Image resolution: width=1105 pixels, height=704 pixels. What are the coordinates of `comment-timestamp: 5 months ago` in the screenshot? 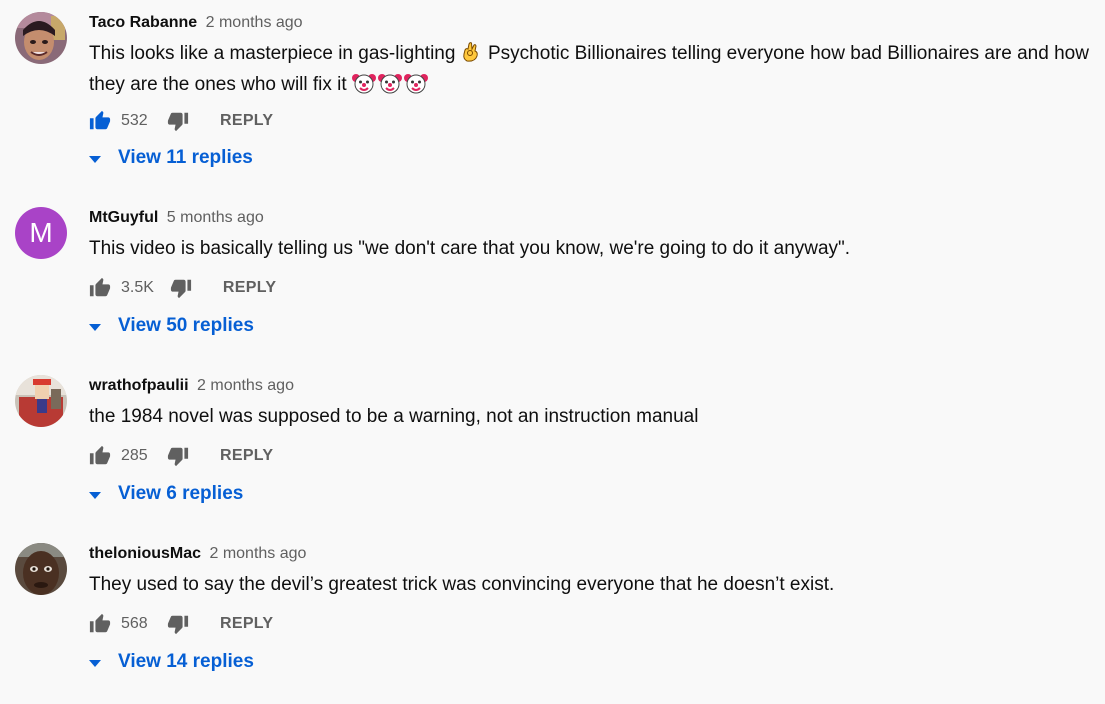 It's located at (215, 217).